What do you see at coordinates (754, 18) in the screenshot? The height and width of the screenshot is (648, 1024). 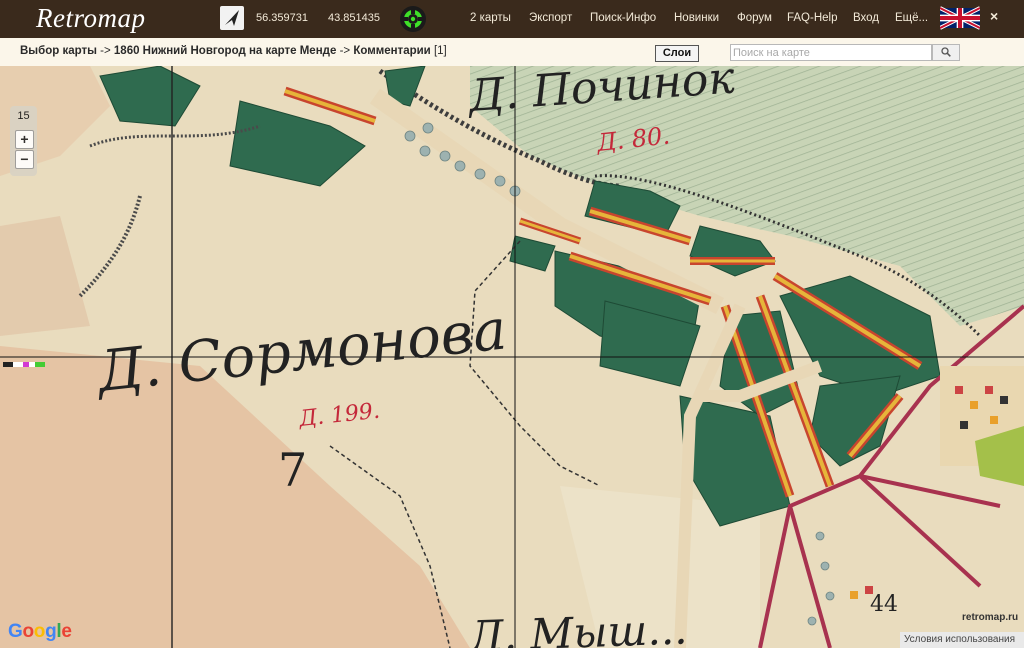 I see `nav-forum: Форум` at bounding box center [754, 18].